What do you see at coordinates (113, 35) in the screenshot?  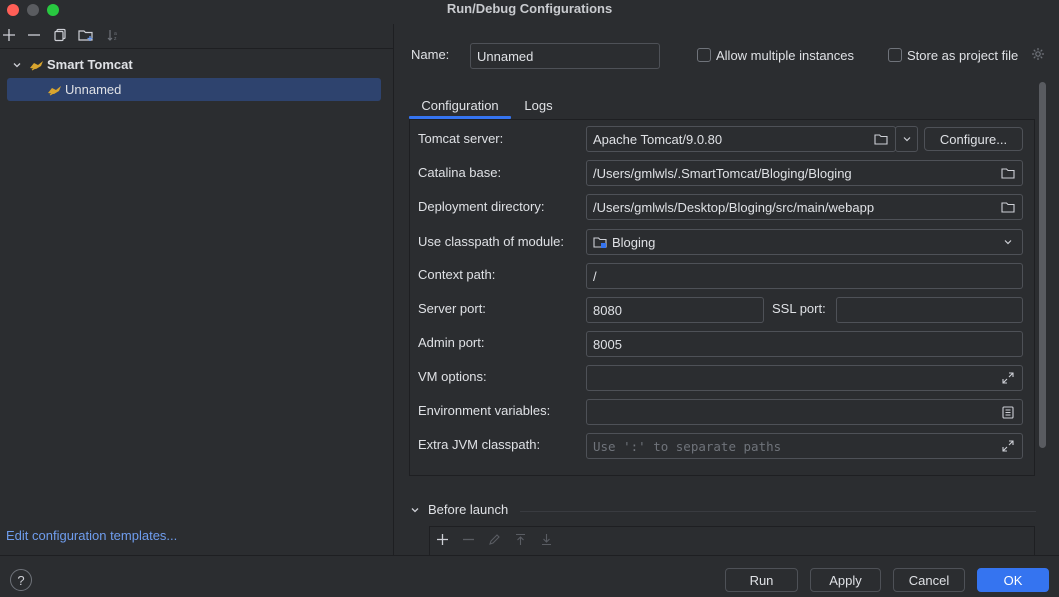 I see `sort-icon: az` at bounding box center [113, 35].